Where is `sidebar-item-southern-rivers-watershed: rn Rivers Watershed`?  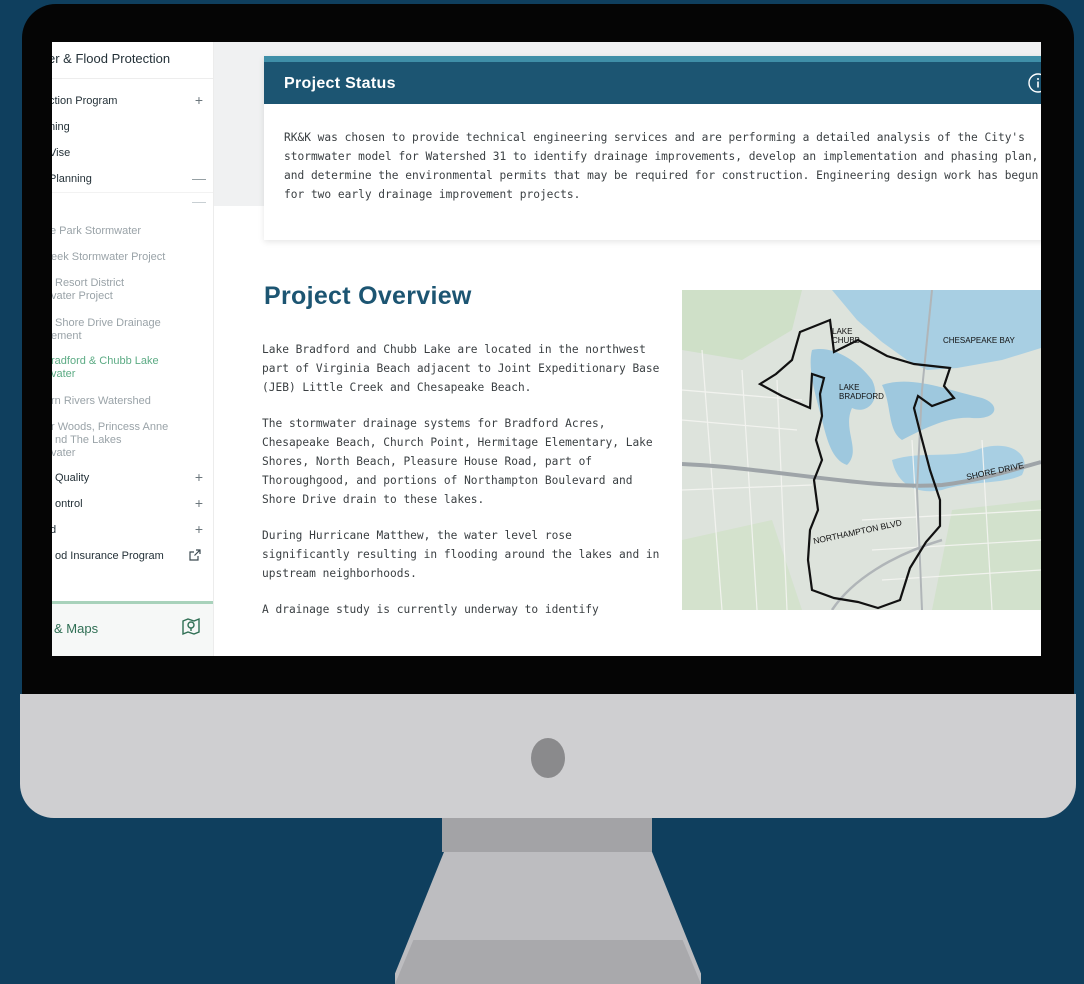
sidebar-item-southern-rivers-watershed: rn Rivers Watershed is located at coordinates (132, 401).